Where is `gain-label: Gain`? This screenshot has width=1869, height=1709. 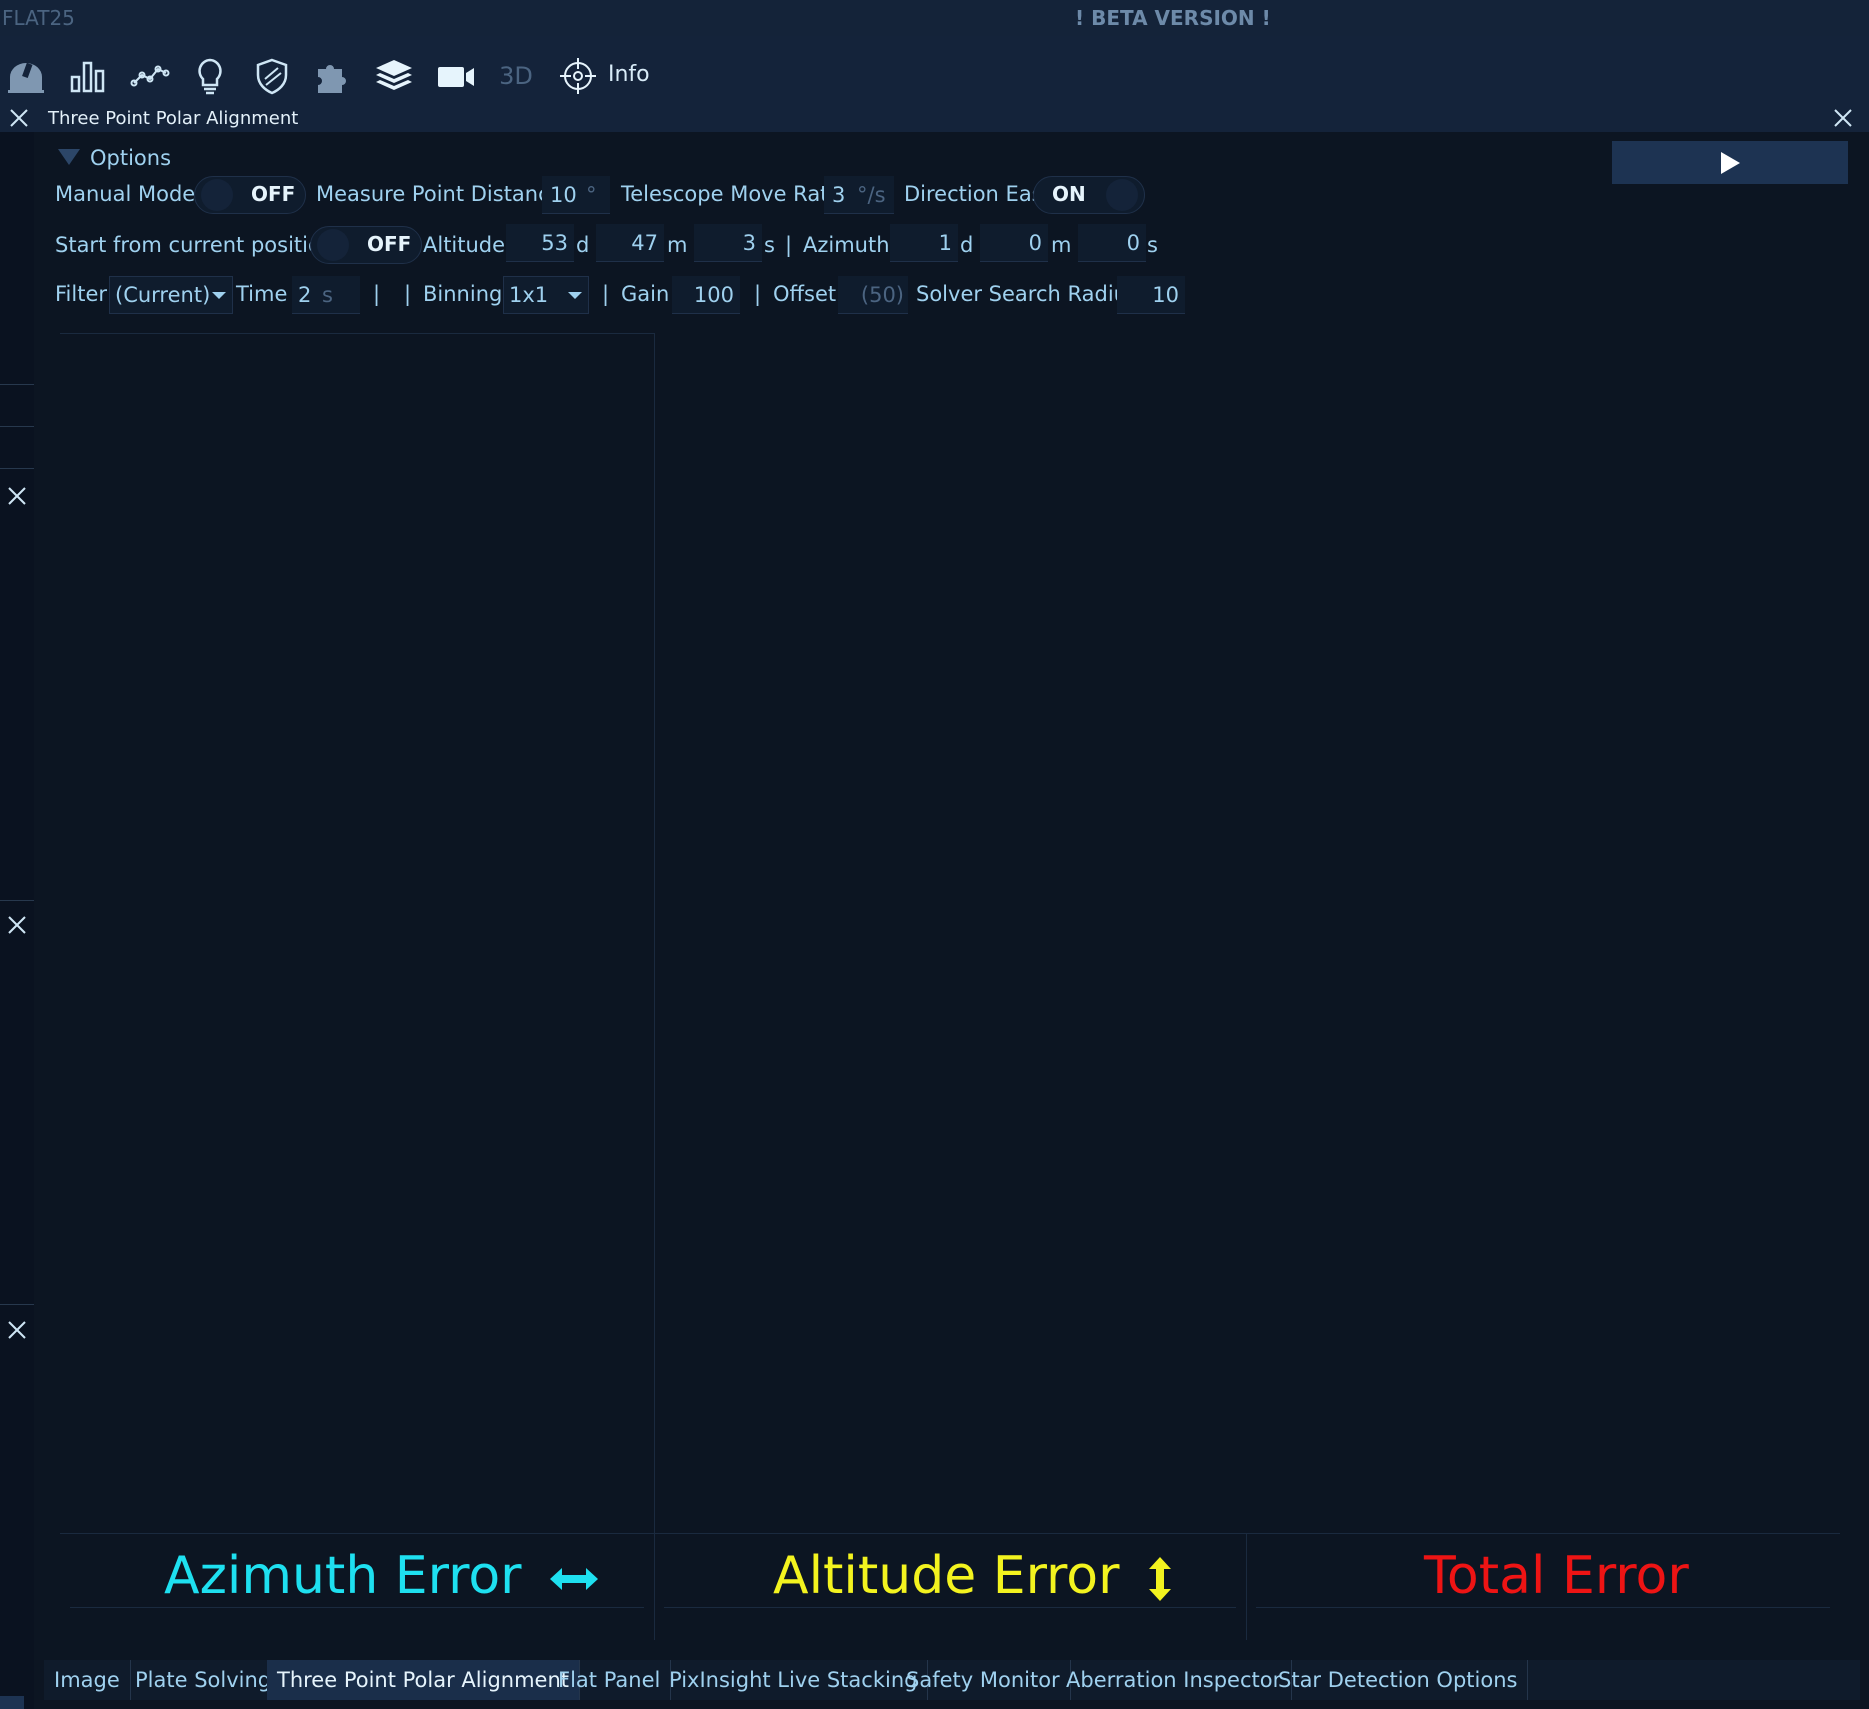
gain-label: Gain is located at coordinates (645, 294).